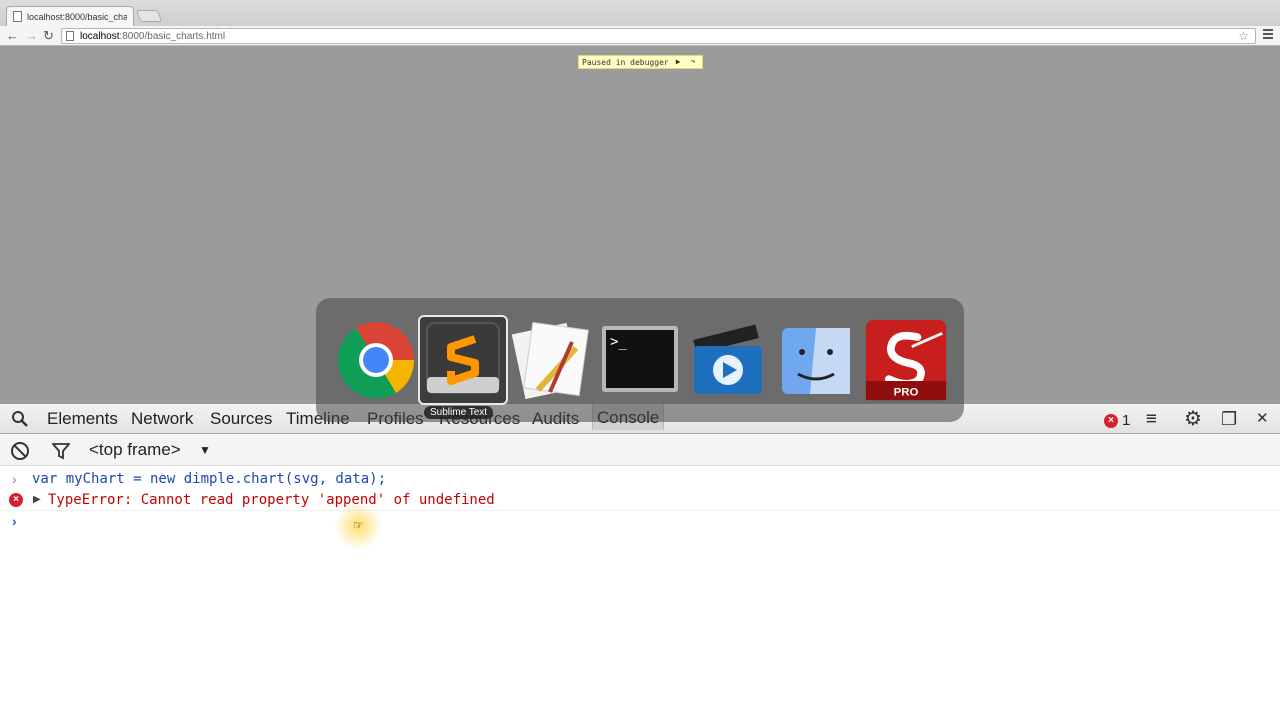  I want to click on terminal-icon: >_, so click(640, 360).